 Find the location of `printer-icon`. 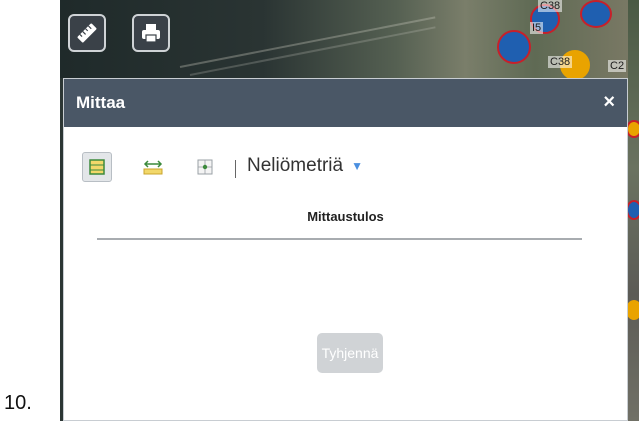

printer-icon is located at coordinates (151, 33).